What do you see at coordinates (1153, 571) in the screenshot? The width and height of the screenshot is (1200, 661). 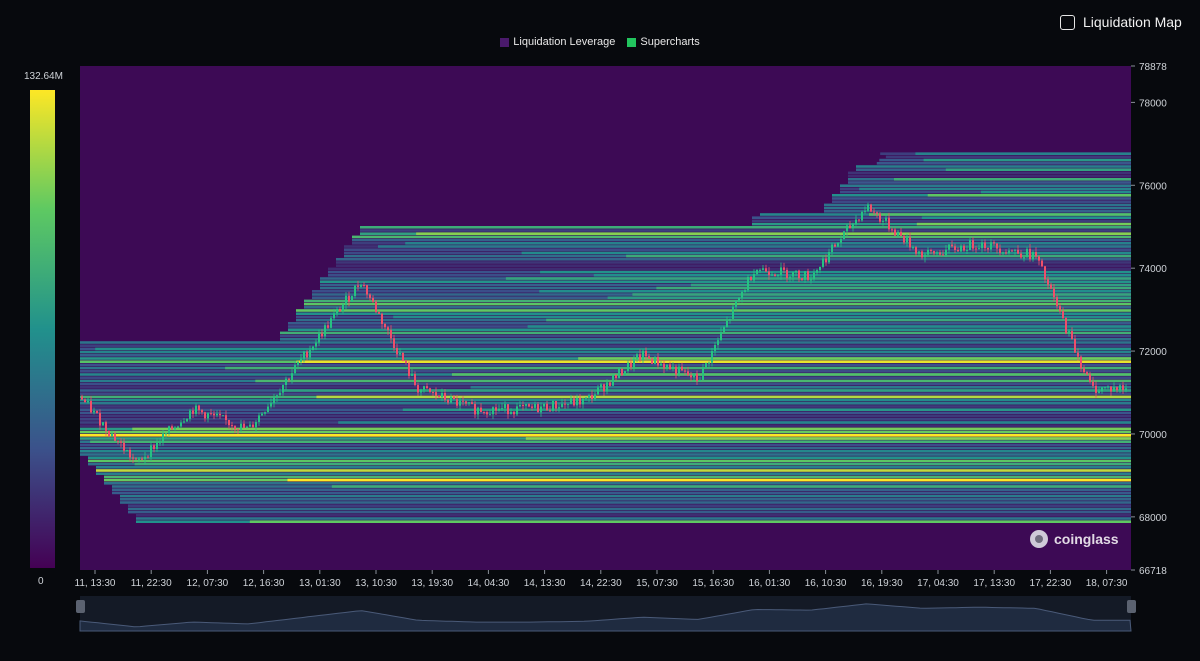 I see `y-tick-label: 66718` at bounding box center [1153, 571].